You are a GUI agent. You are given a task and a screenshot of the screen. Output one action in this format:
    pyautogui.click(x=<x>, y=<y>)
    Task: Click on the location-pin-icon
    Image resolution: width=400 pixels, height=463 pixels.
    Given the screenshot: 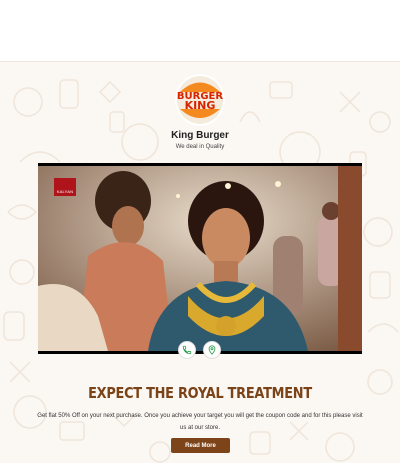 What is the action you would take?
    pyautogui.click(x=212, y=350)
    